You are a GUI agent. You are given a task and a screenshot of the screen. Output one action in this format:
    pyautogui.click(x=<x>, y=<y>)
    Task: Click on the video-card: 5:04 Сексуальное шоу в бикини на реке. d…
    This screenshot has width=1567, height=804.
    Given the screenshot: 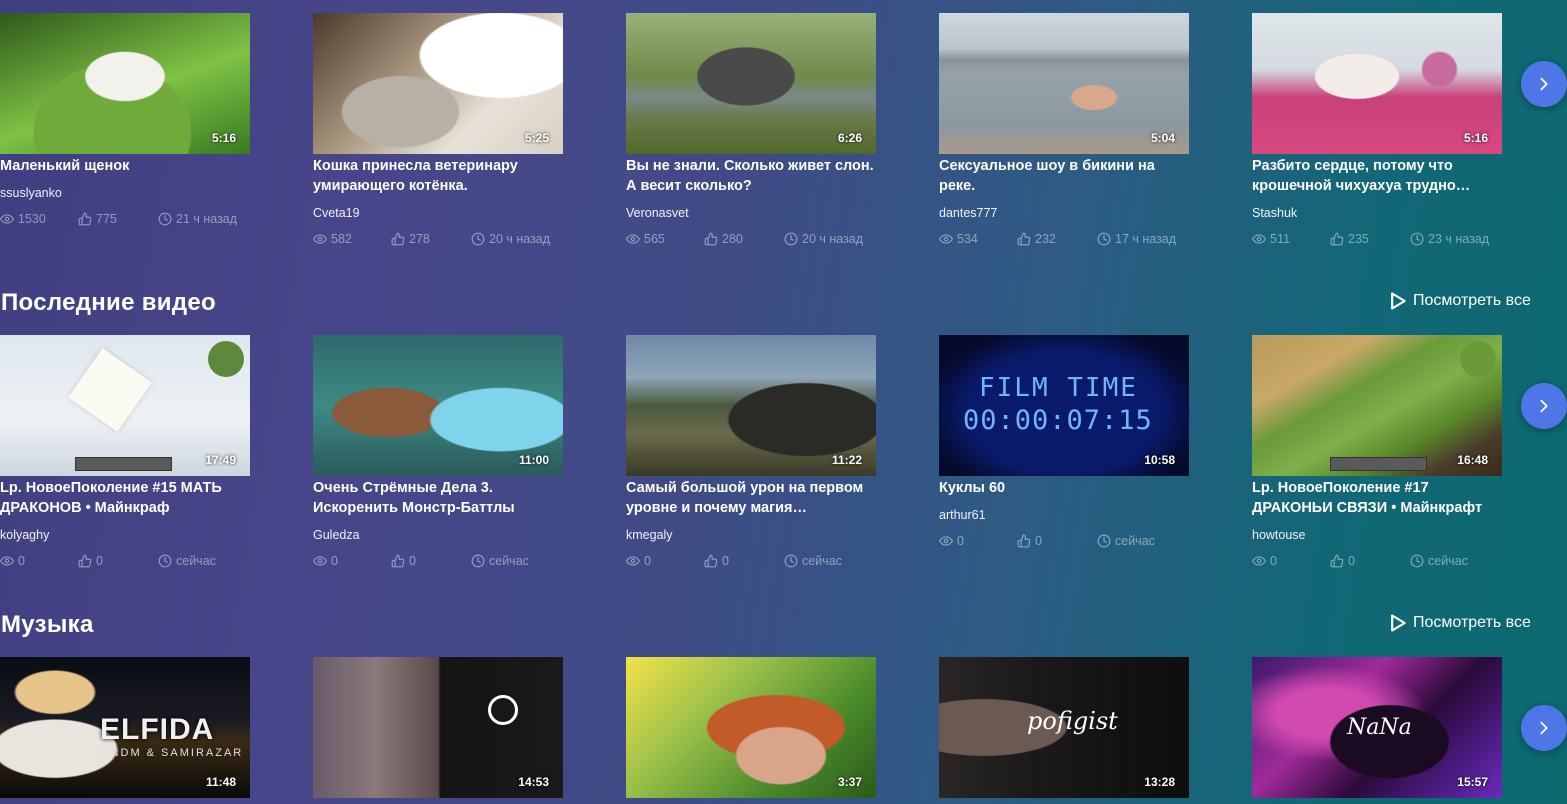 What is the action you would take?
    pyautogui.click(x=1064, y=130)
    